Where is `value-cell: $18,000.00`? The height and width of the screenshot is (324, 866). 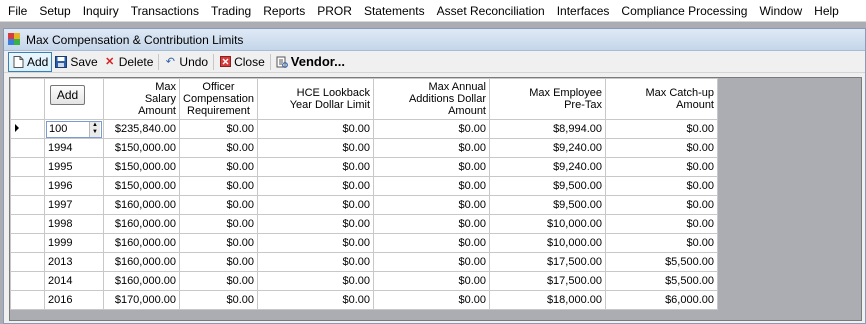
value-cell: $18,000.00 is located at coordinates (547, 300).